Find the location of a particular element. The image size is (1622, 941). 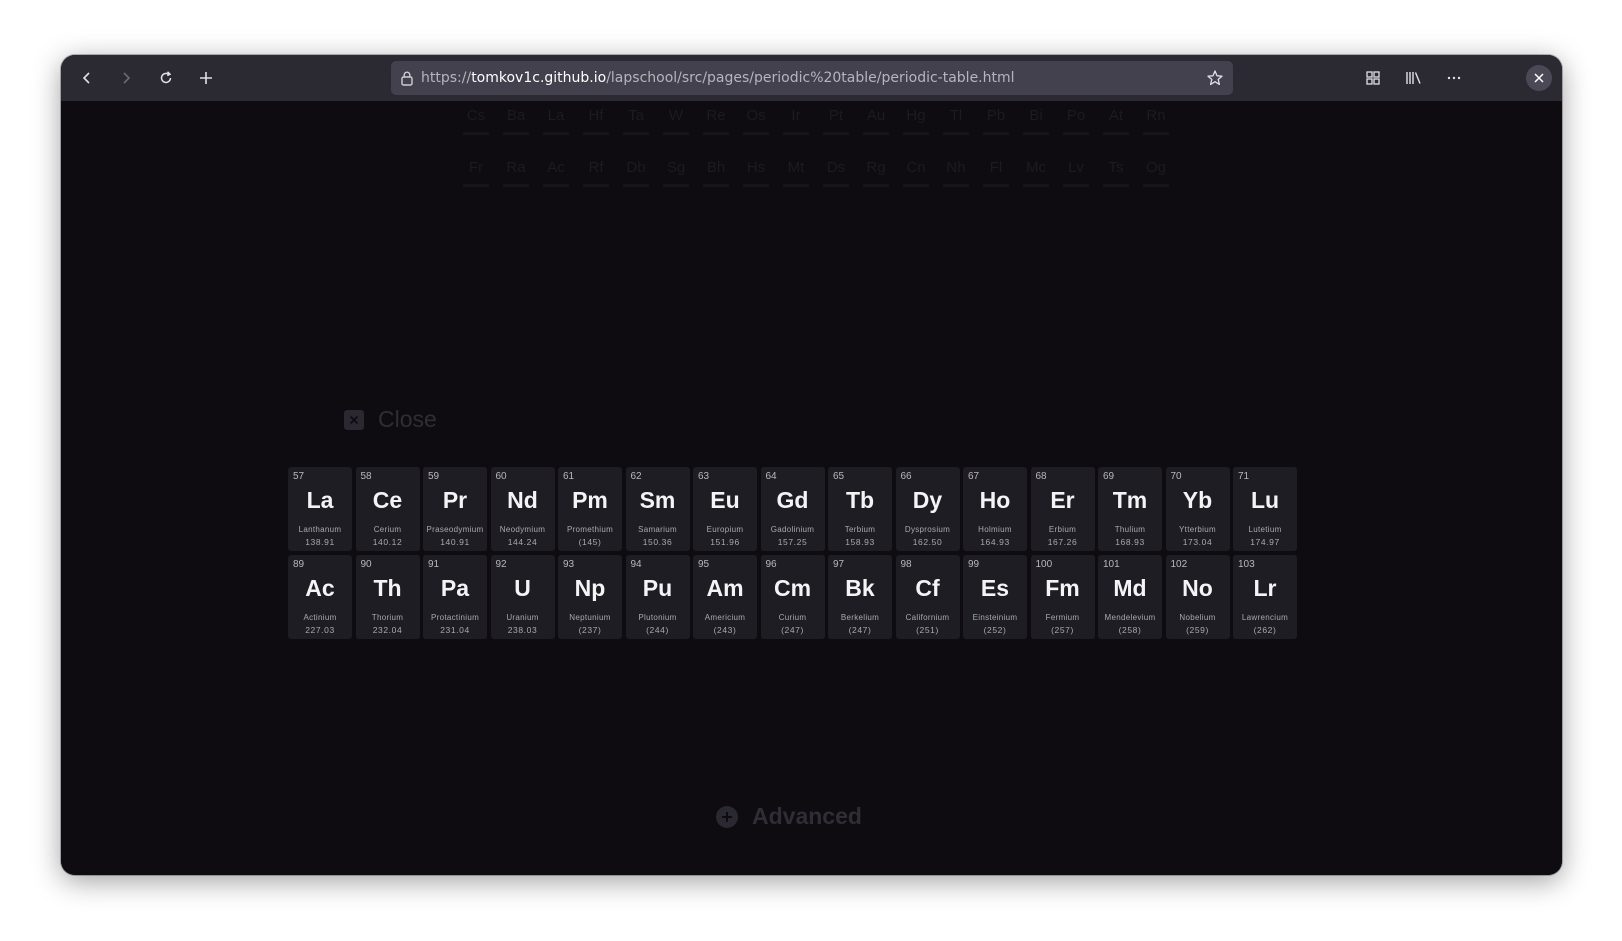

element-mass: (244) is located at coordinates (657, 630).